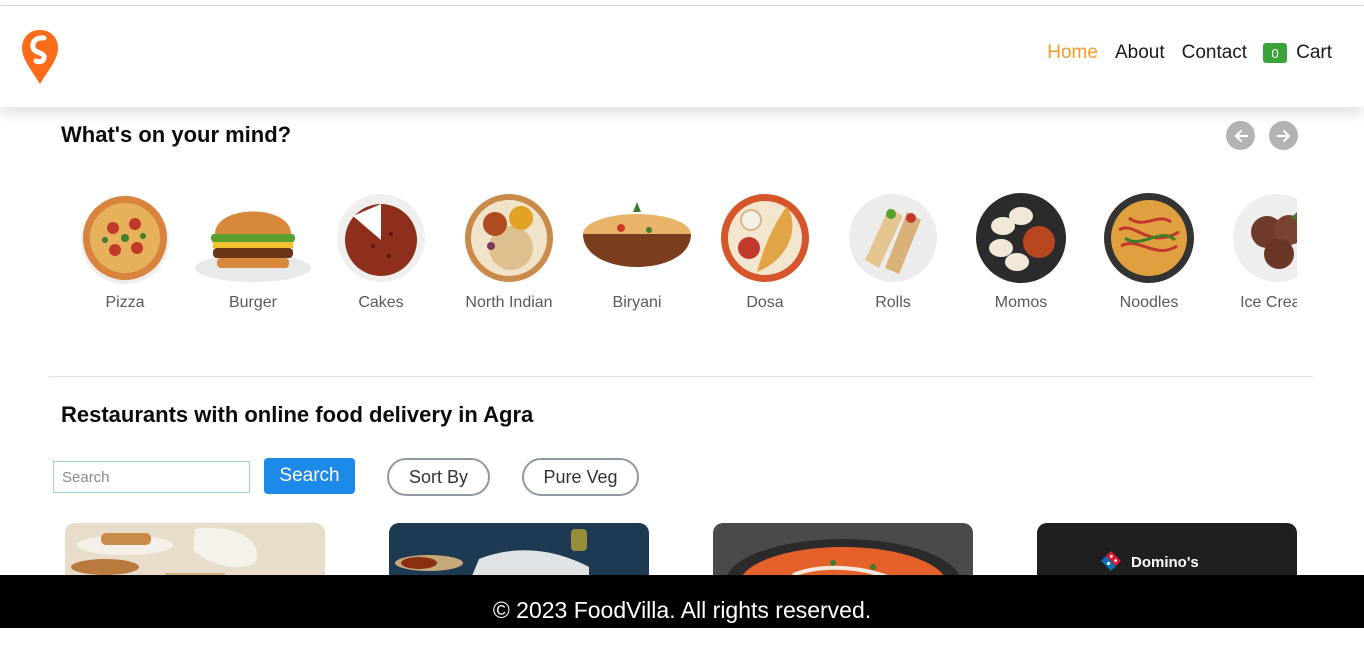 Image resolution: width=1364 pixels, height=645 pixels. I want to click on cuisine-pizza: Pizza, so click(125, 251).